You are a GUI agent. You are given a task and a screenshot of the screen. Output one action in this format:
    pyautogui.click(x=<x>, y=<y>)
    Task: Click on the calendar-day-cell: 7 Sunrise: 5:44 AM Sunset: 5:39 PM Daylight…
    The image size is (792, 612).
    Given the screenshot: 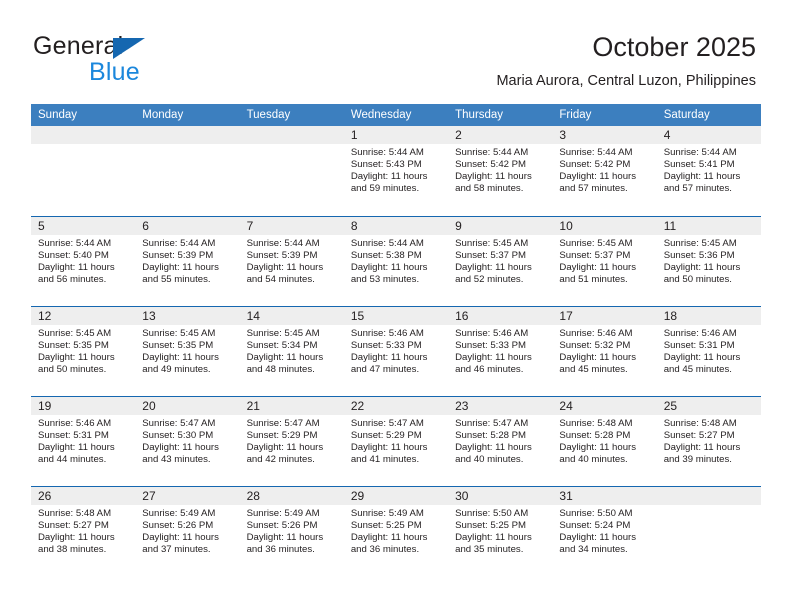 What is the action you would take?
    pyautogui.click(x=291, y=261)
    